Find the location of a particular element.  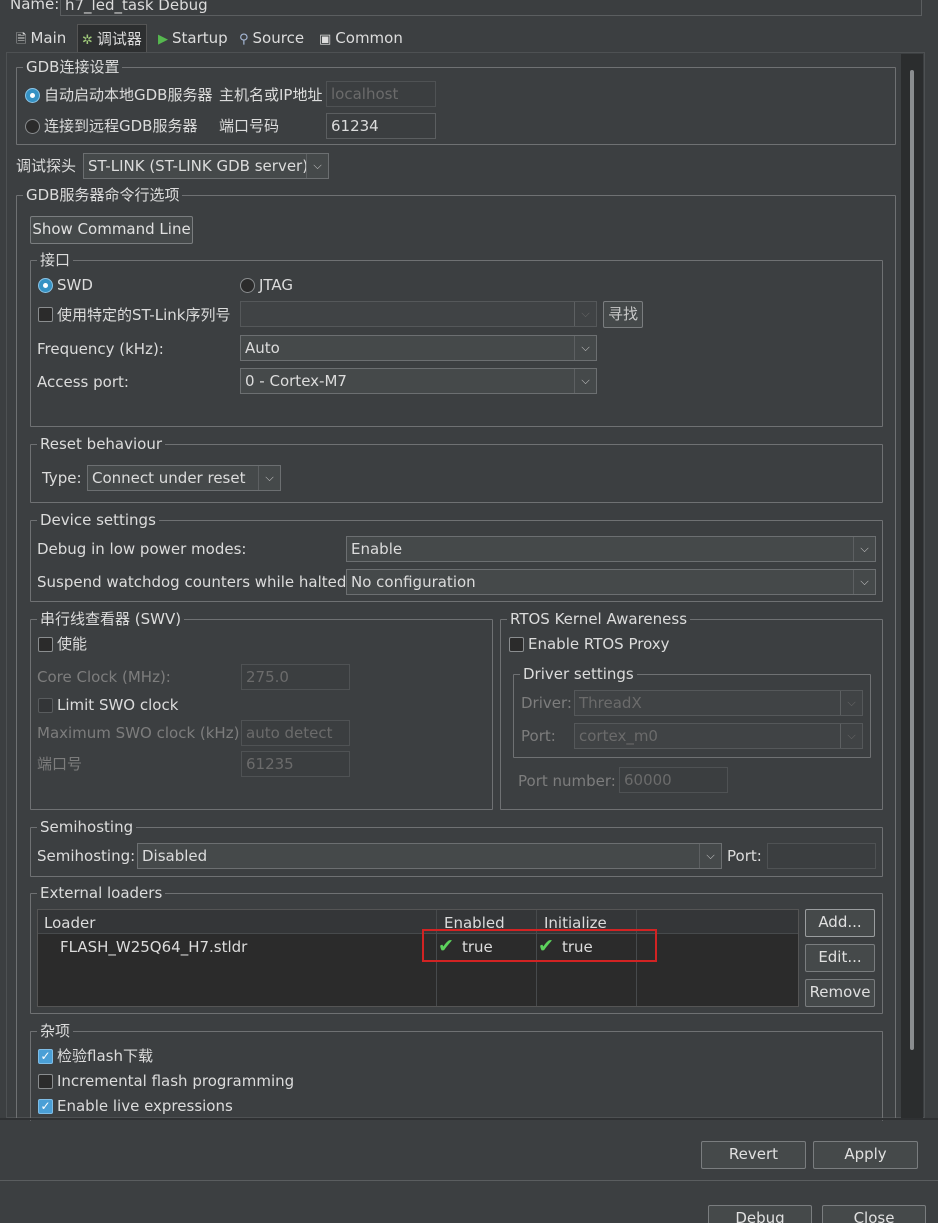

scrollbar-thumb is located at coordinates (912, 560).